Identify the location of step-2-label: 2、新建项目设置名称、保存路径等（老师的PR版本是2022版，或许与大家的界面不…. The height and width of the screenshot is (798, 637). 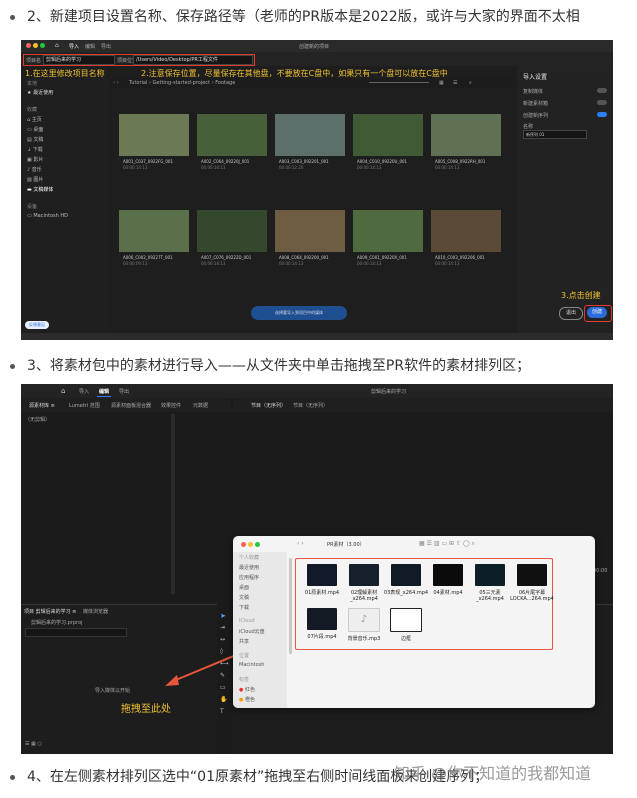
(303, 17).